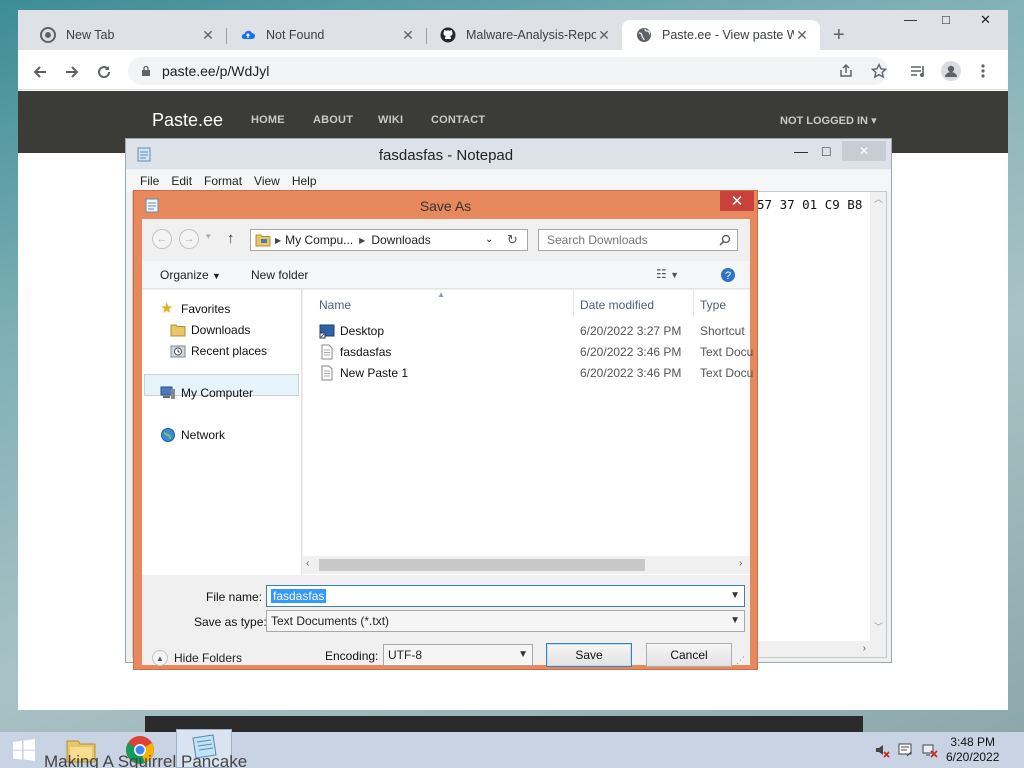 Image resolution: width=1024 pixels, height=768 pixels. What do you see at coordinates (267, 181) in the screenshot?
I see `menu-view: View` at bounding box center [267, 181].